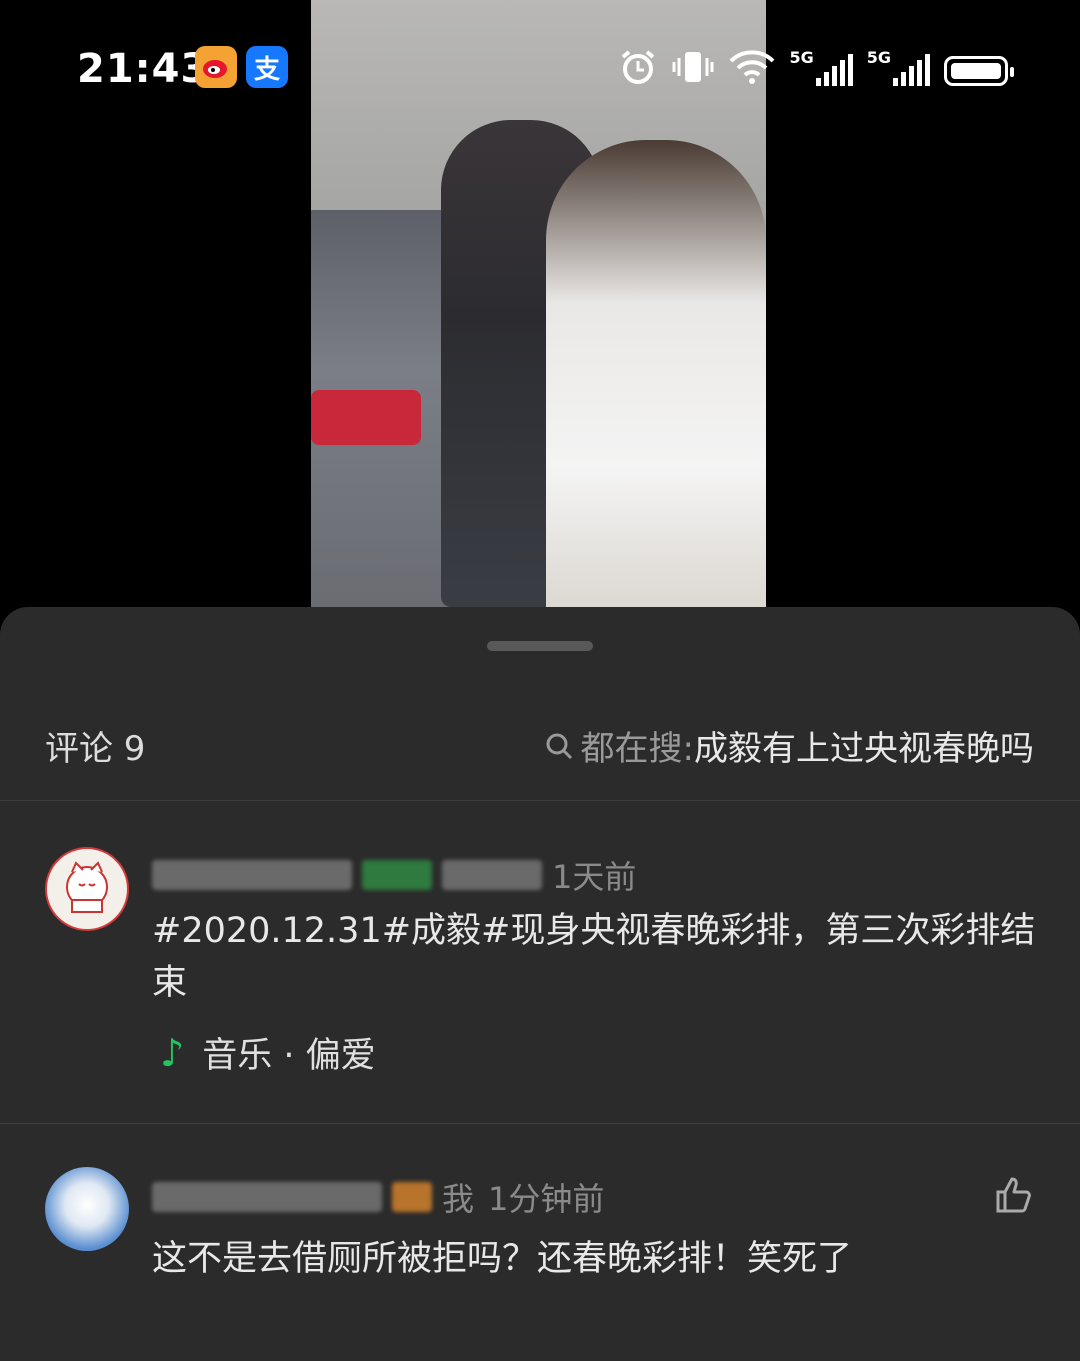 The height and width of the screenshot is (1361, 1080). I want to click on comment-count: 评论 9, so click(95, 749).